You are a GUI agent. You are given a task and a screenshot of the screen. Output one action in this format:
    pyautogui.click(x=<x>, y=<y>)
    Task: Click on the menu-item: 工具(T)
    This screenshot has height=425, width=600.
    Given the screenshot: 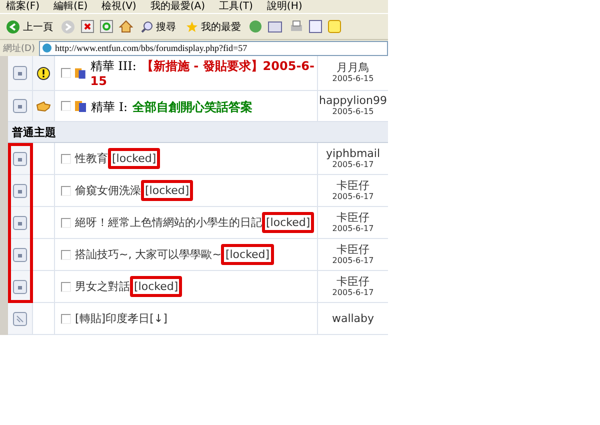 What is the action you would take?
    pyautogui.click(x=236, y=6)
    